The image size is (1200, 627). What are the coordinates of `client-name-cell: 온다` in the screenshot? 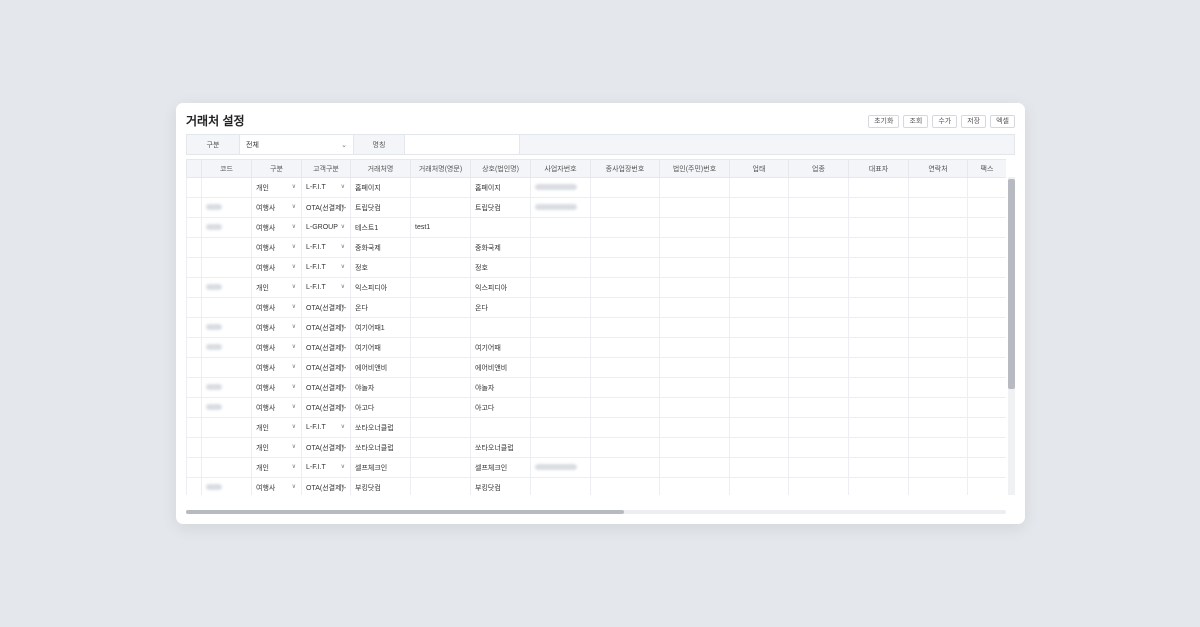 It's located at (380, 307).